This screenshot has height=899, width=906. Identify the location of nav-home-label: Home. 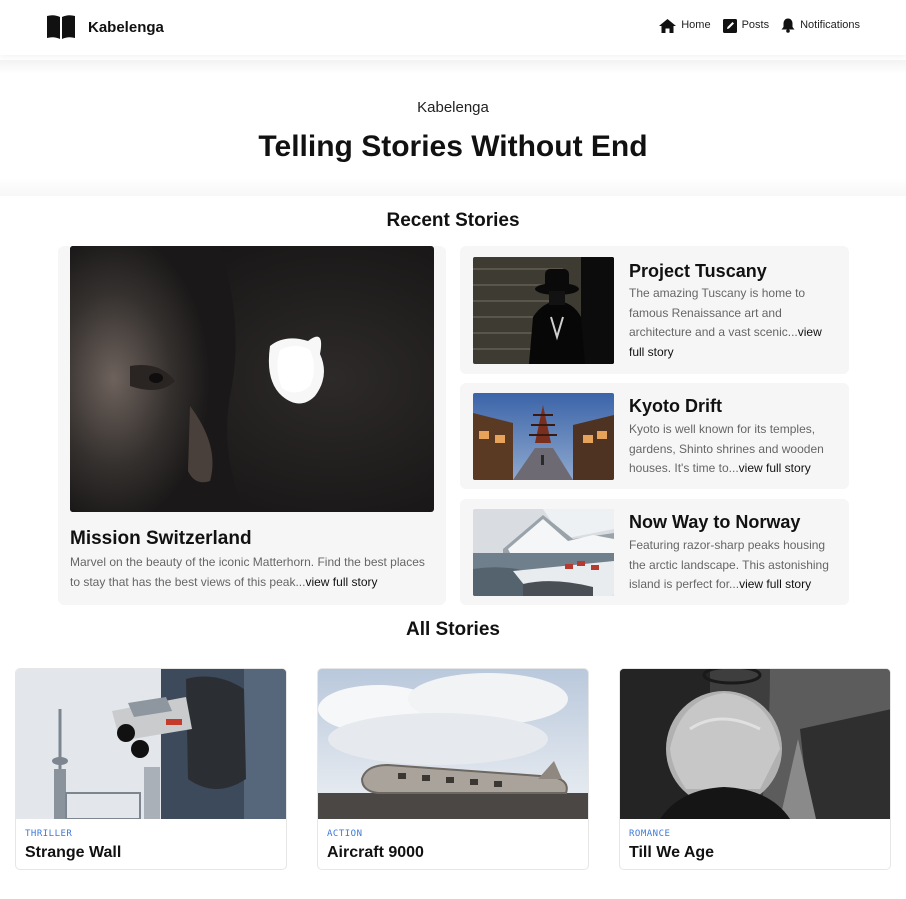
(696, 25).